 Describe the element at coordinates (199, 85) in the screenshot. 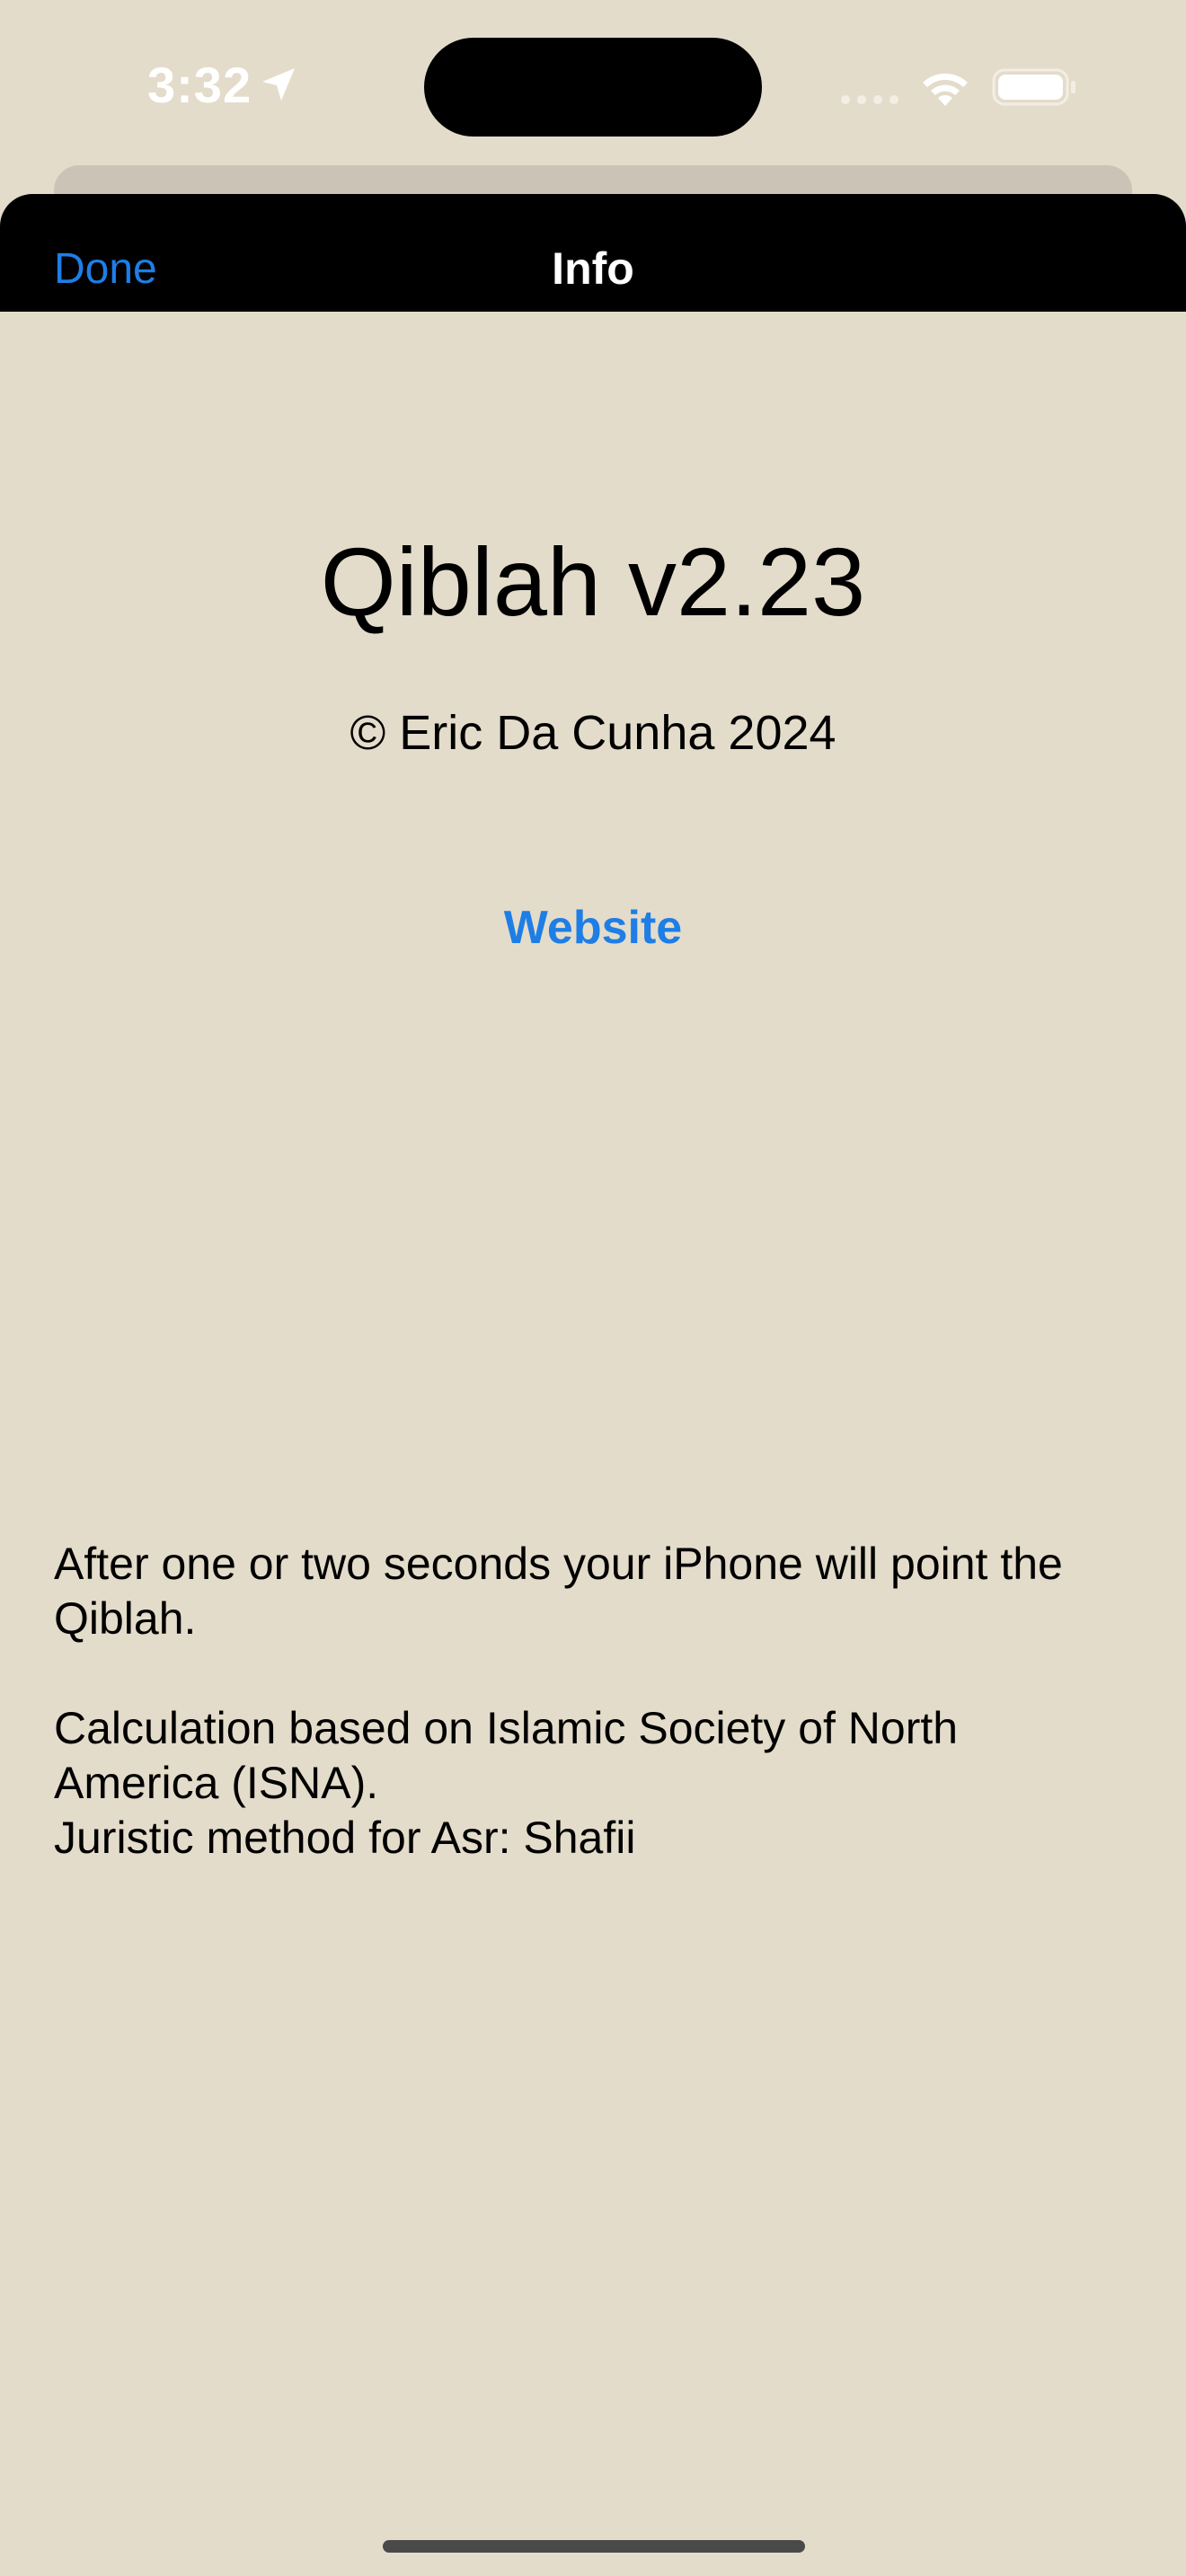

I see `status-time: 3:32` at that location.